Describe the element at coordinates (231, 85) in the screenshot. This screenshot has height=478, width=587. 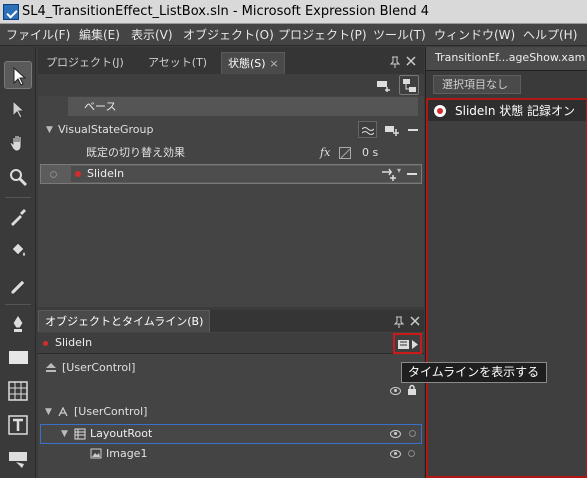
I see `states-toolbar` at that location.